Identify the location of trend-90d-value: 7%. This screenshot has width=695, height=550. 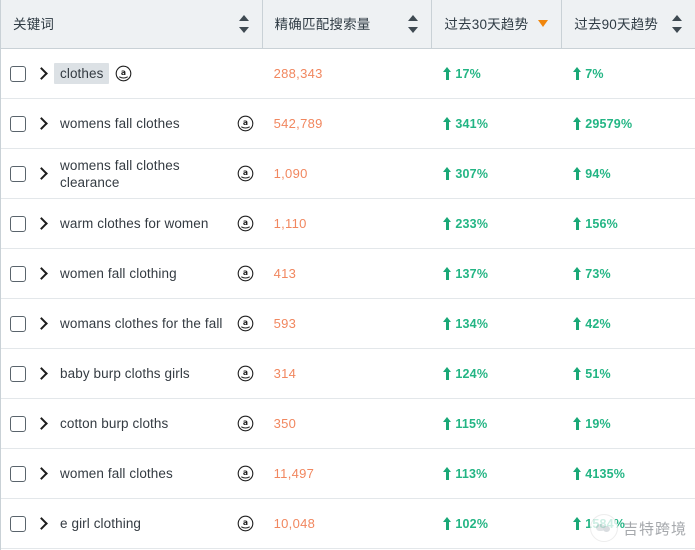
(588, 74).